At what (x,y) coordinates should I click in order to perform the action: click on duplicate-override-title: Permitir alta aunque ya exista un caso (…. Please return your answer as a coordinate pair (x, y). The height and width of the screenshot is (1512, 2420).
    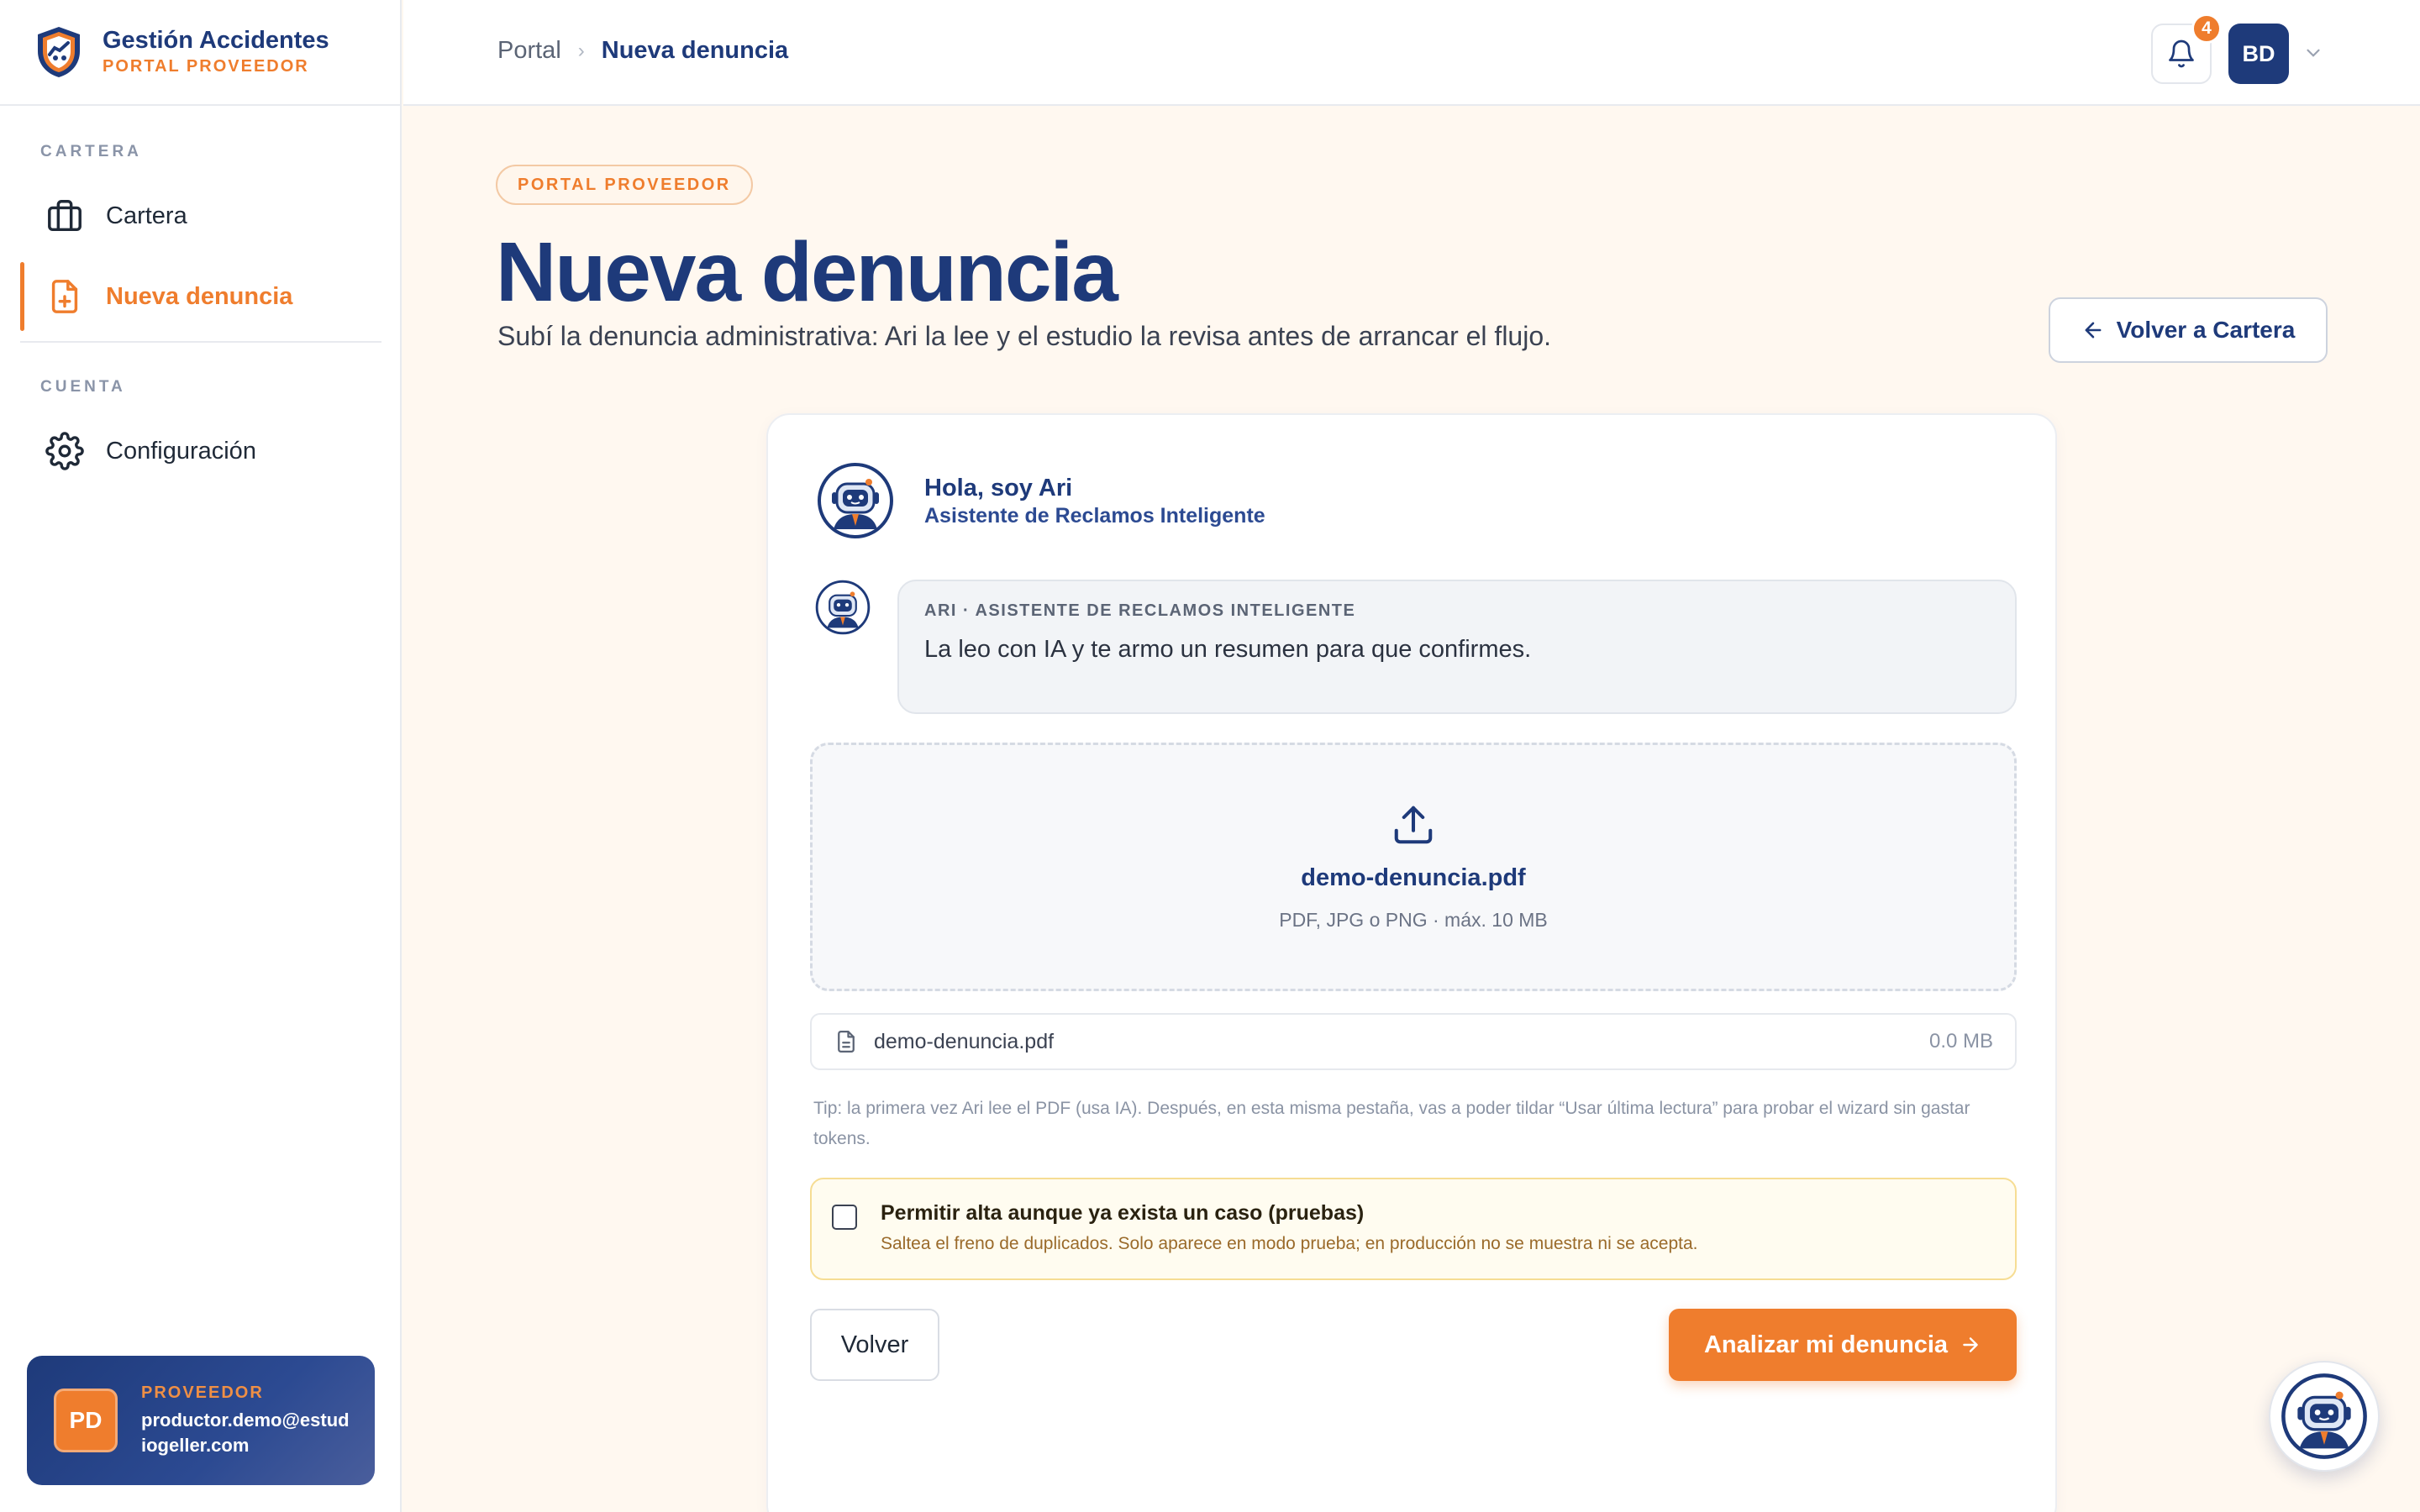
    Looking at the image, I should click on (1123, 1213).